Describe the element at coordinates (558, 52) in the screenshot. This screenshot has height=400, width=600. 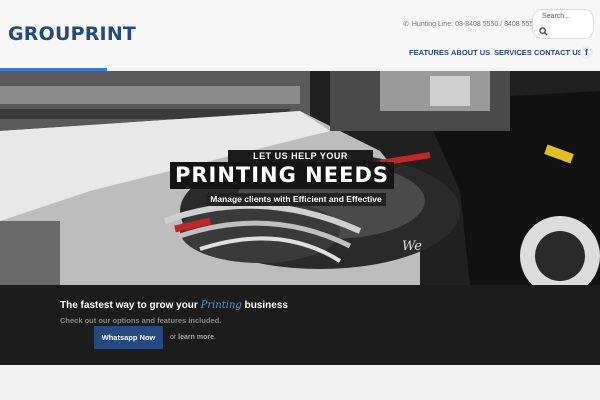
I see `nav-contact-us: CONTACT US` at that location.